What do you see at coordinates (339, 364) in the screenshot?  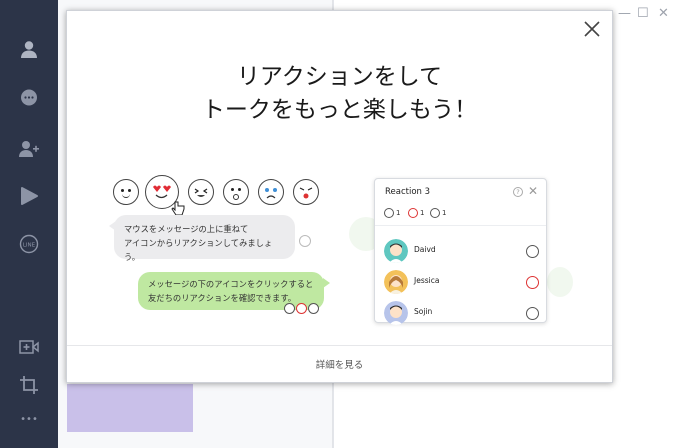 I see `see-details-link: 詳細を見る` at bounding box center [339, 364].